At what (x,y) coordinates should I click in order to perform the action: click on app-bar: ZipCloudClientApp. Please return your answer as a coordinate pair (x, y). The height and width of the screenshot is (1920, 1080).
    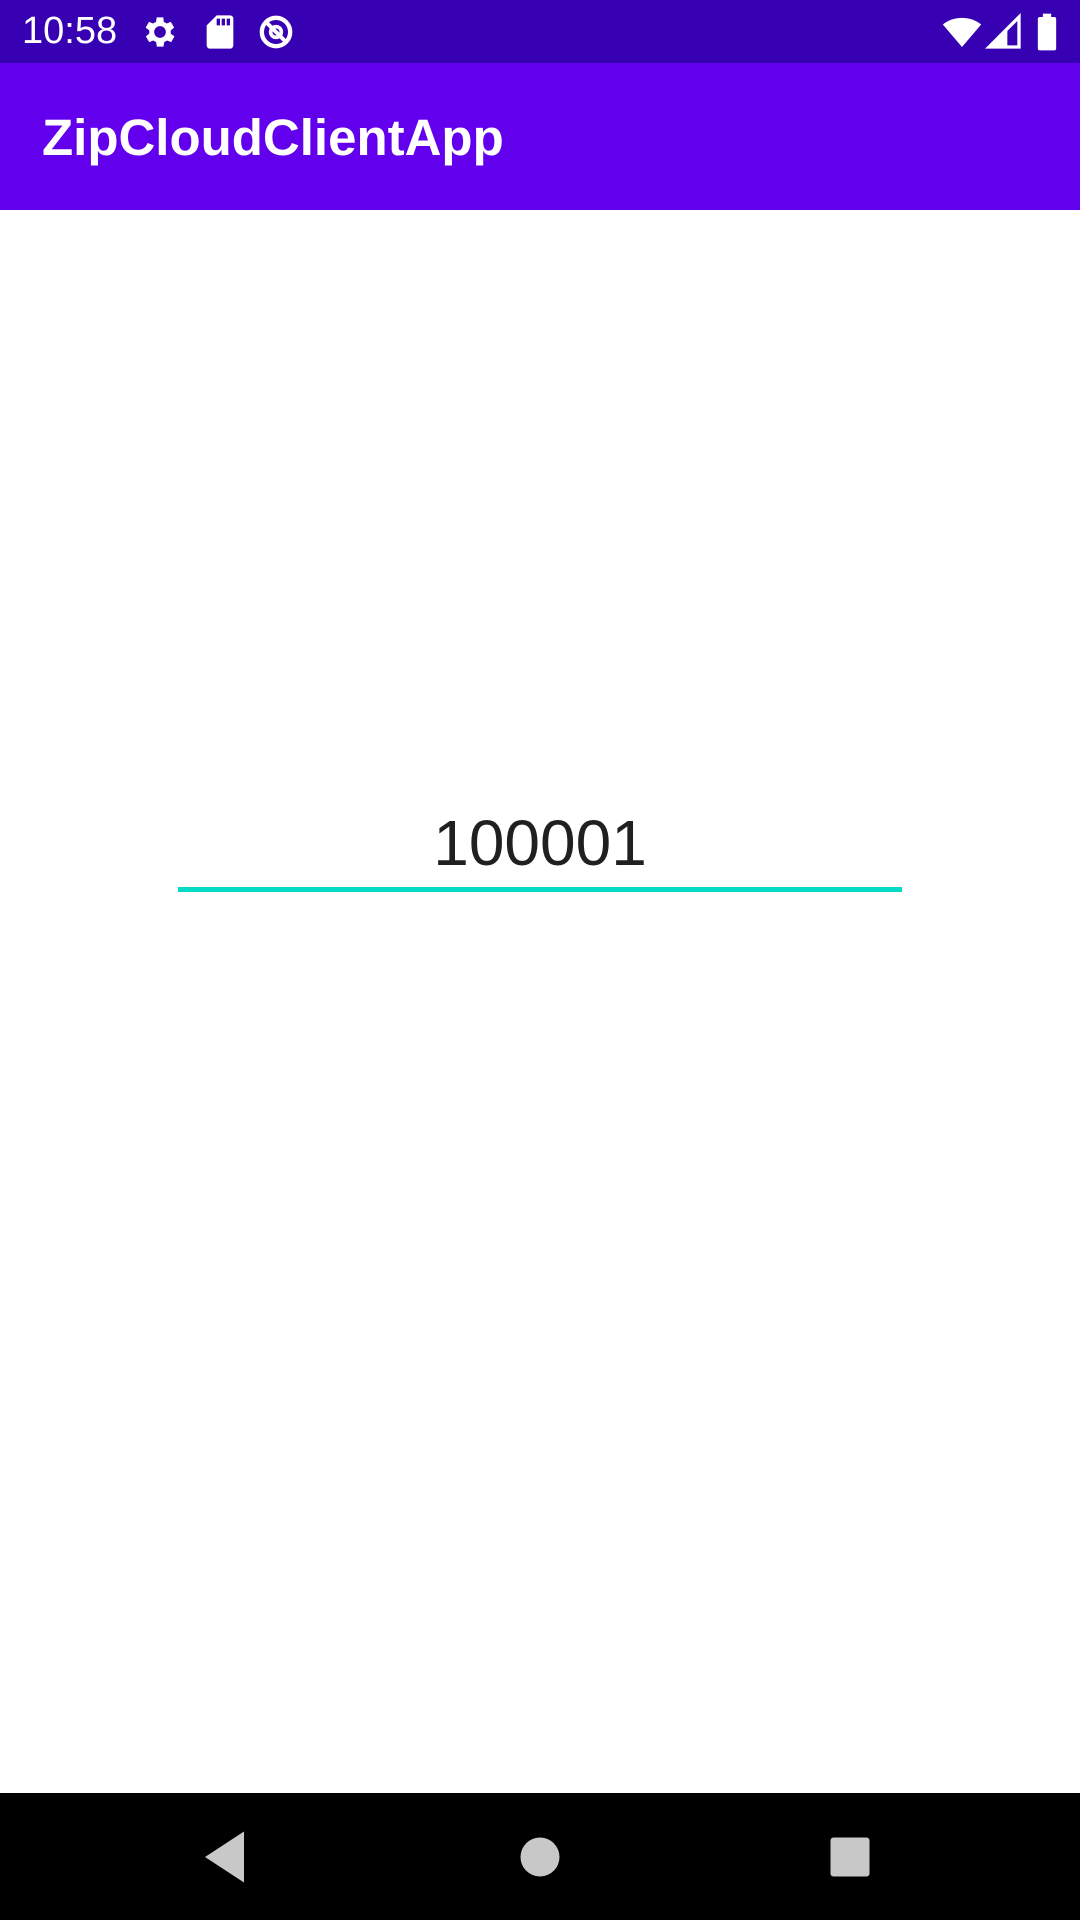
    Looking at the image, I should click on (540, 136).